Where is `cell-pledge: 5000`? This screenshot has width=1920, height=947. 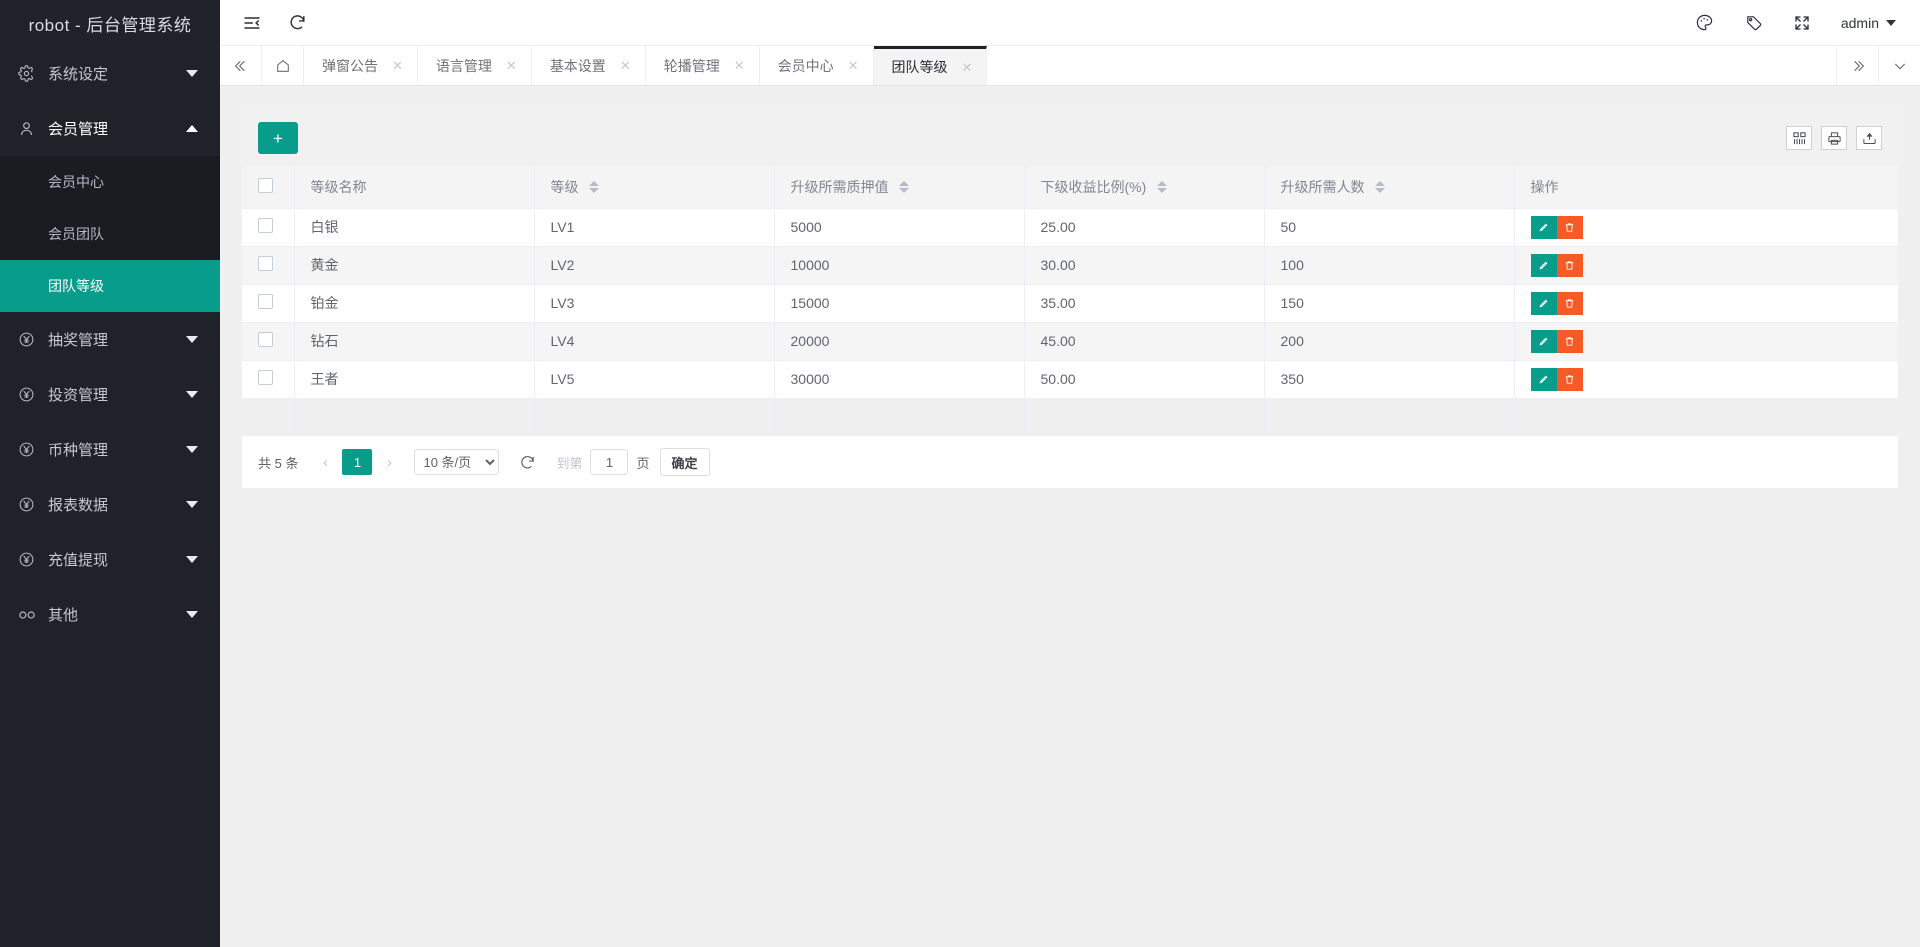
cell-pledge: 5000 is located at coordinates (899, 227).